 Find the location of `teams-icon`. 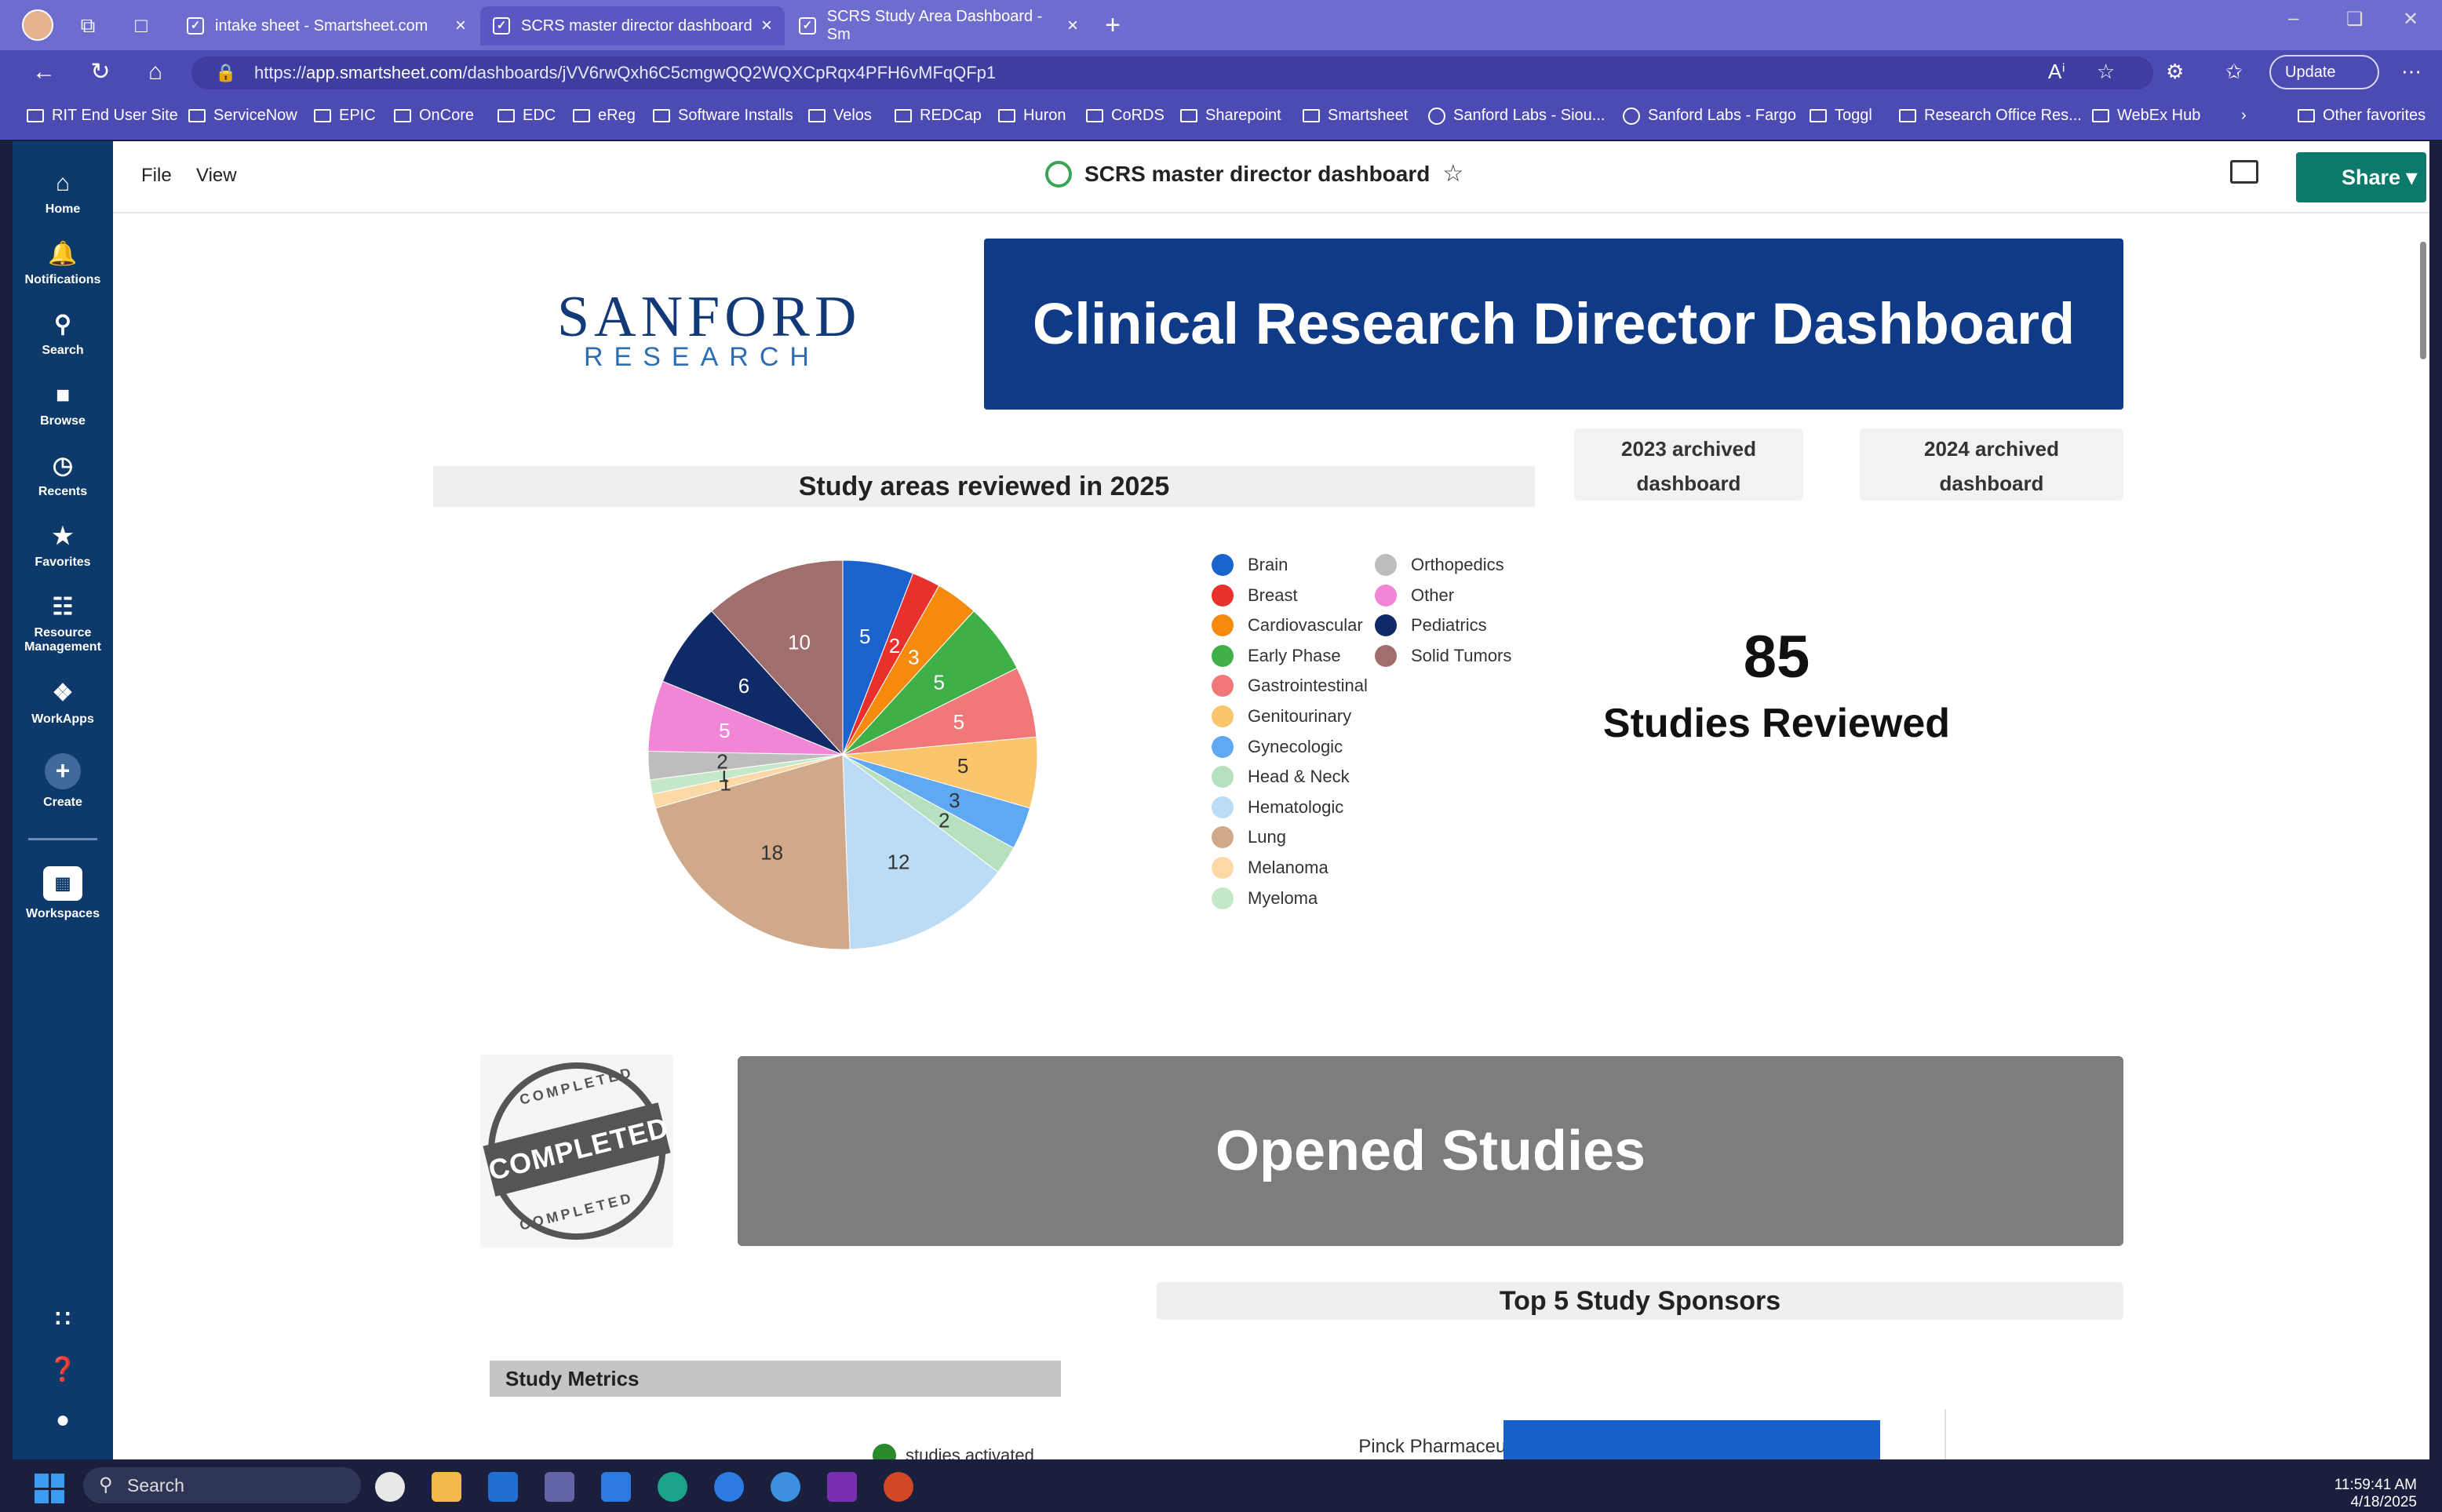

teams-icon is located at coordinates (559, 1487).